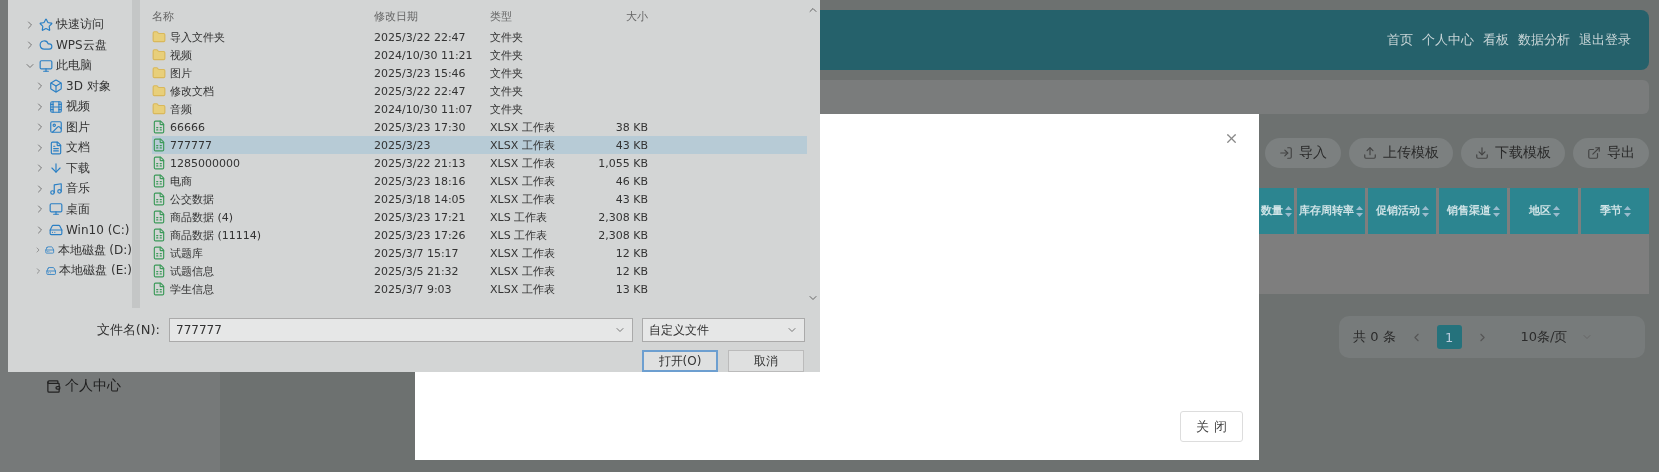  I want to click on file-date: 2025/3/23 15:46, so click(420, 73).